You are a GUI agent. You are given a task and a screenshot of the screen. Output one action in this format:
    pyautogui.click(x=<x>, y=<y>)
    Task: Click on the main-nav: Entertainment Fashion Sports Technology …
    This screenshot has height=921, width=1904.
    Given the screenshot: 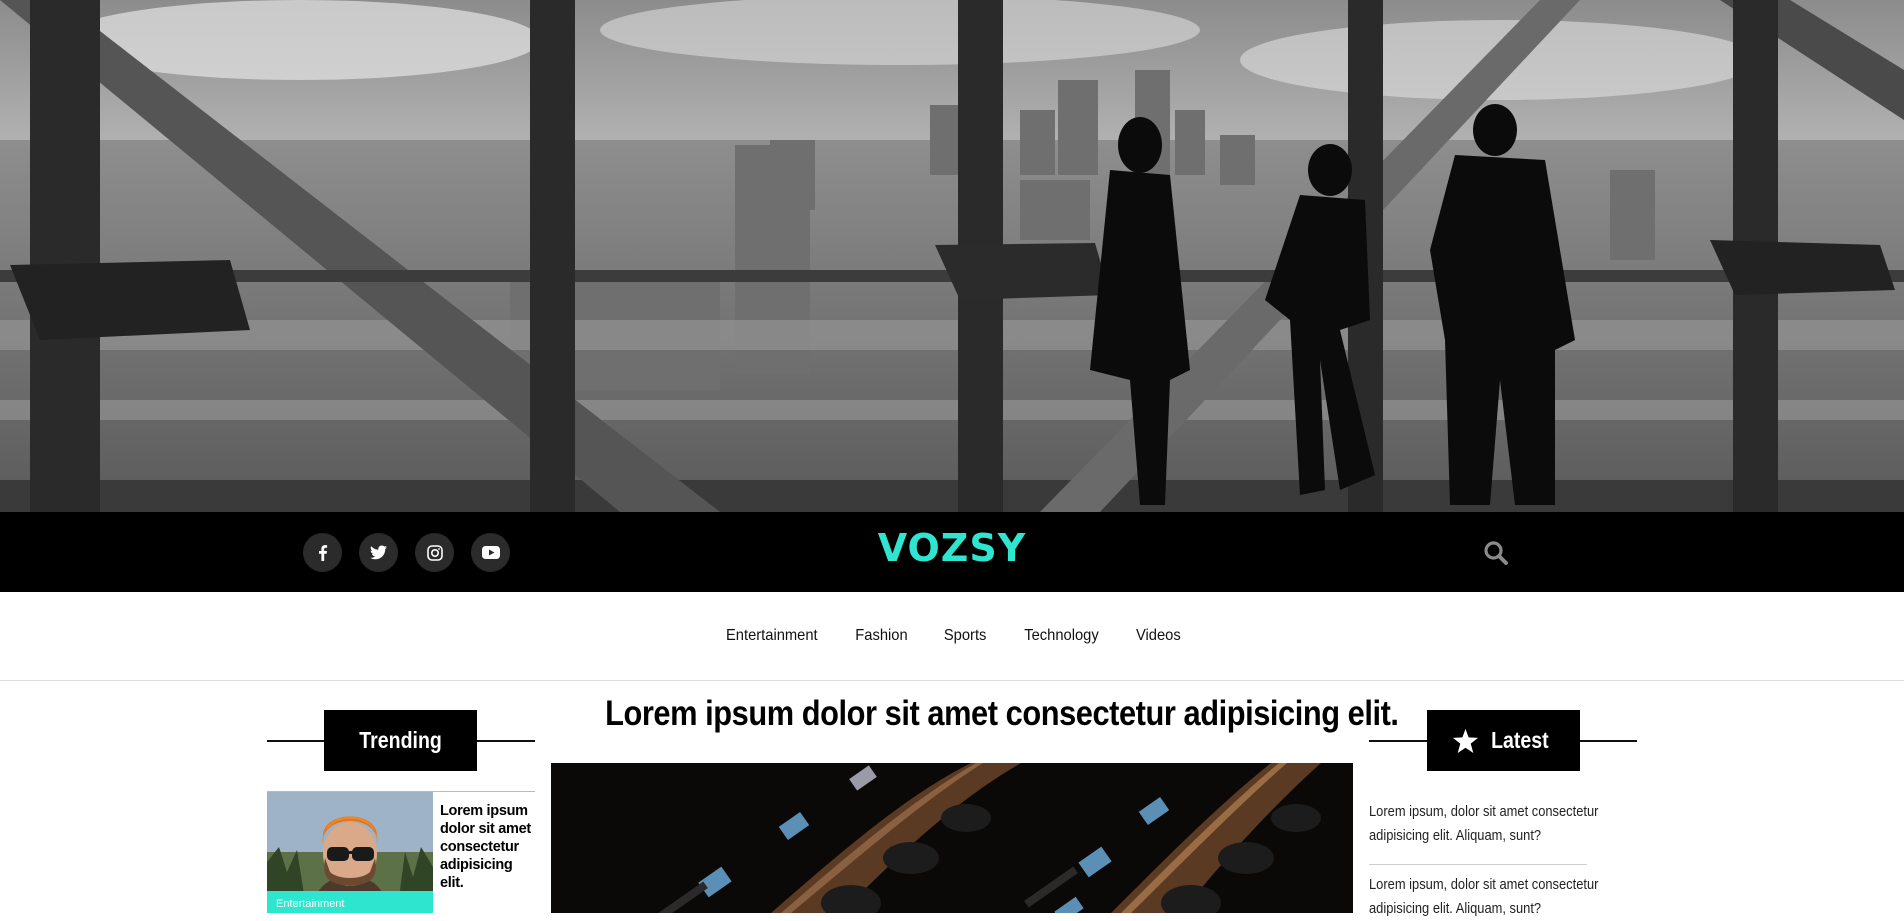 What is the action you would take?
    pyautogui.click(x=952, y=636)
    